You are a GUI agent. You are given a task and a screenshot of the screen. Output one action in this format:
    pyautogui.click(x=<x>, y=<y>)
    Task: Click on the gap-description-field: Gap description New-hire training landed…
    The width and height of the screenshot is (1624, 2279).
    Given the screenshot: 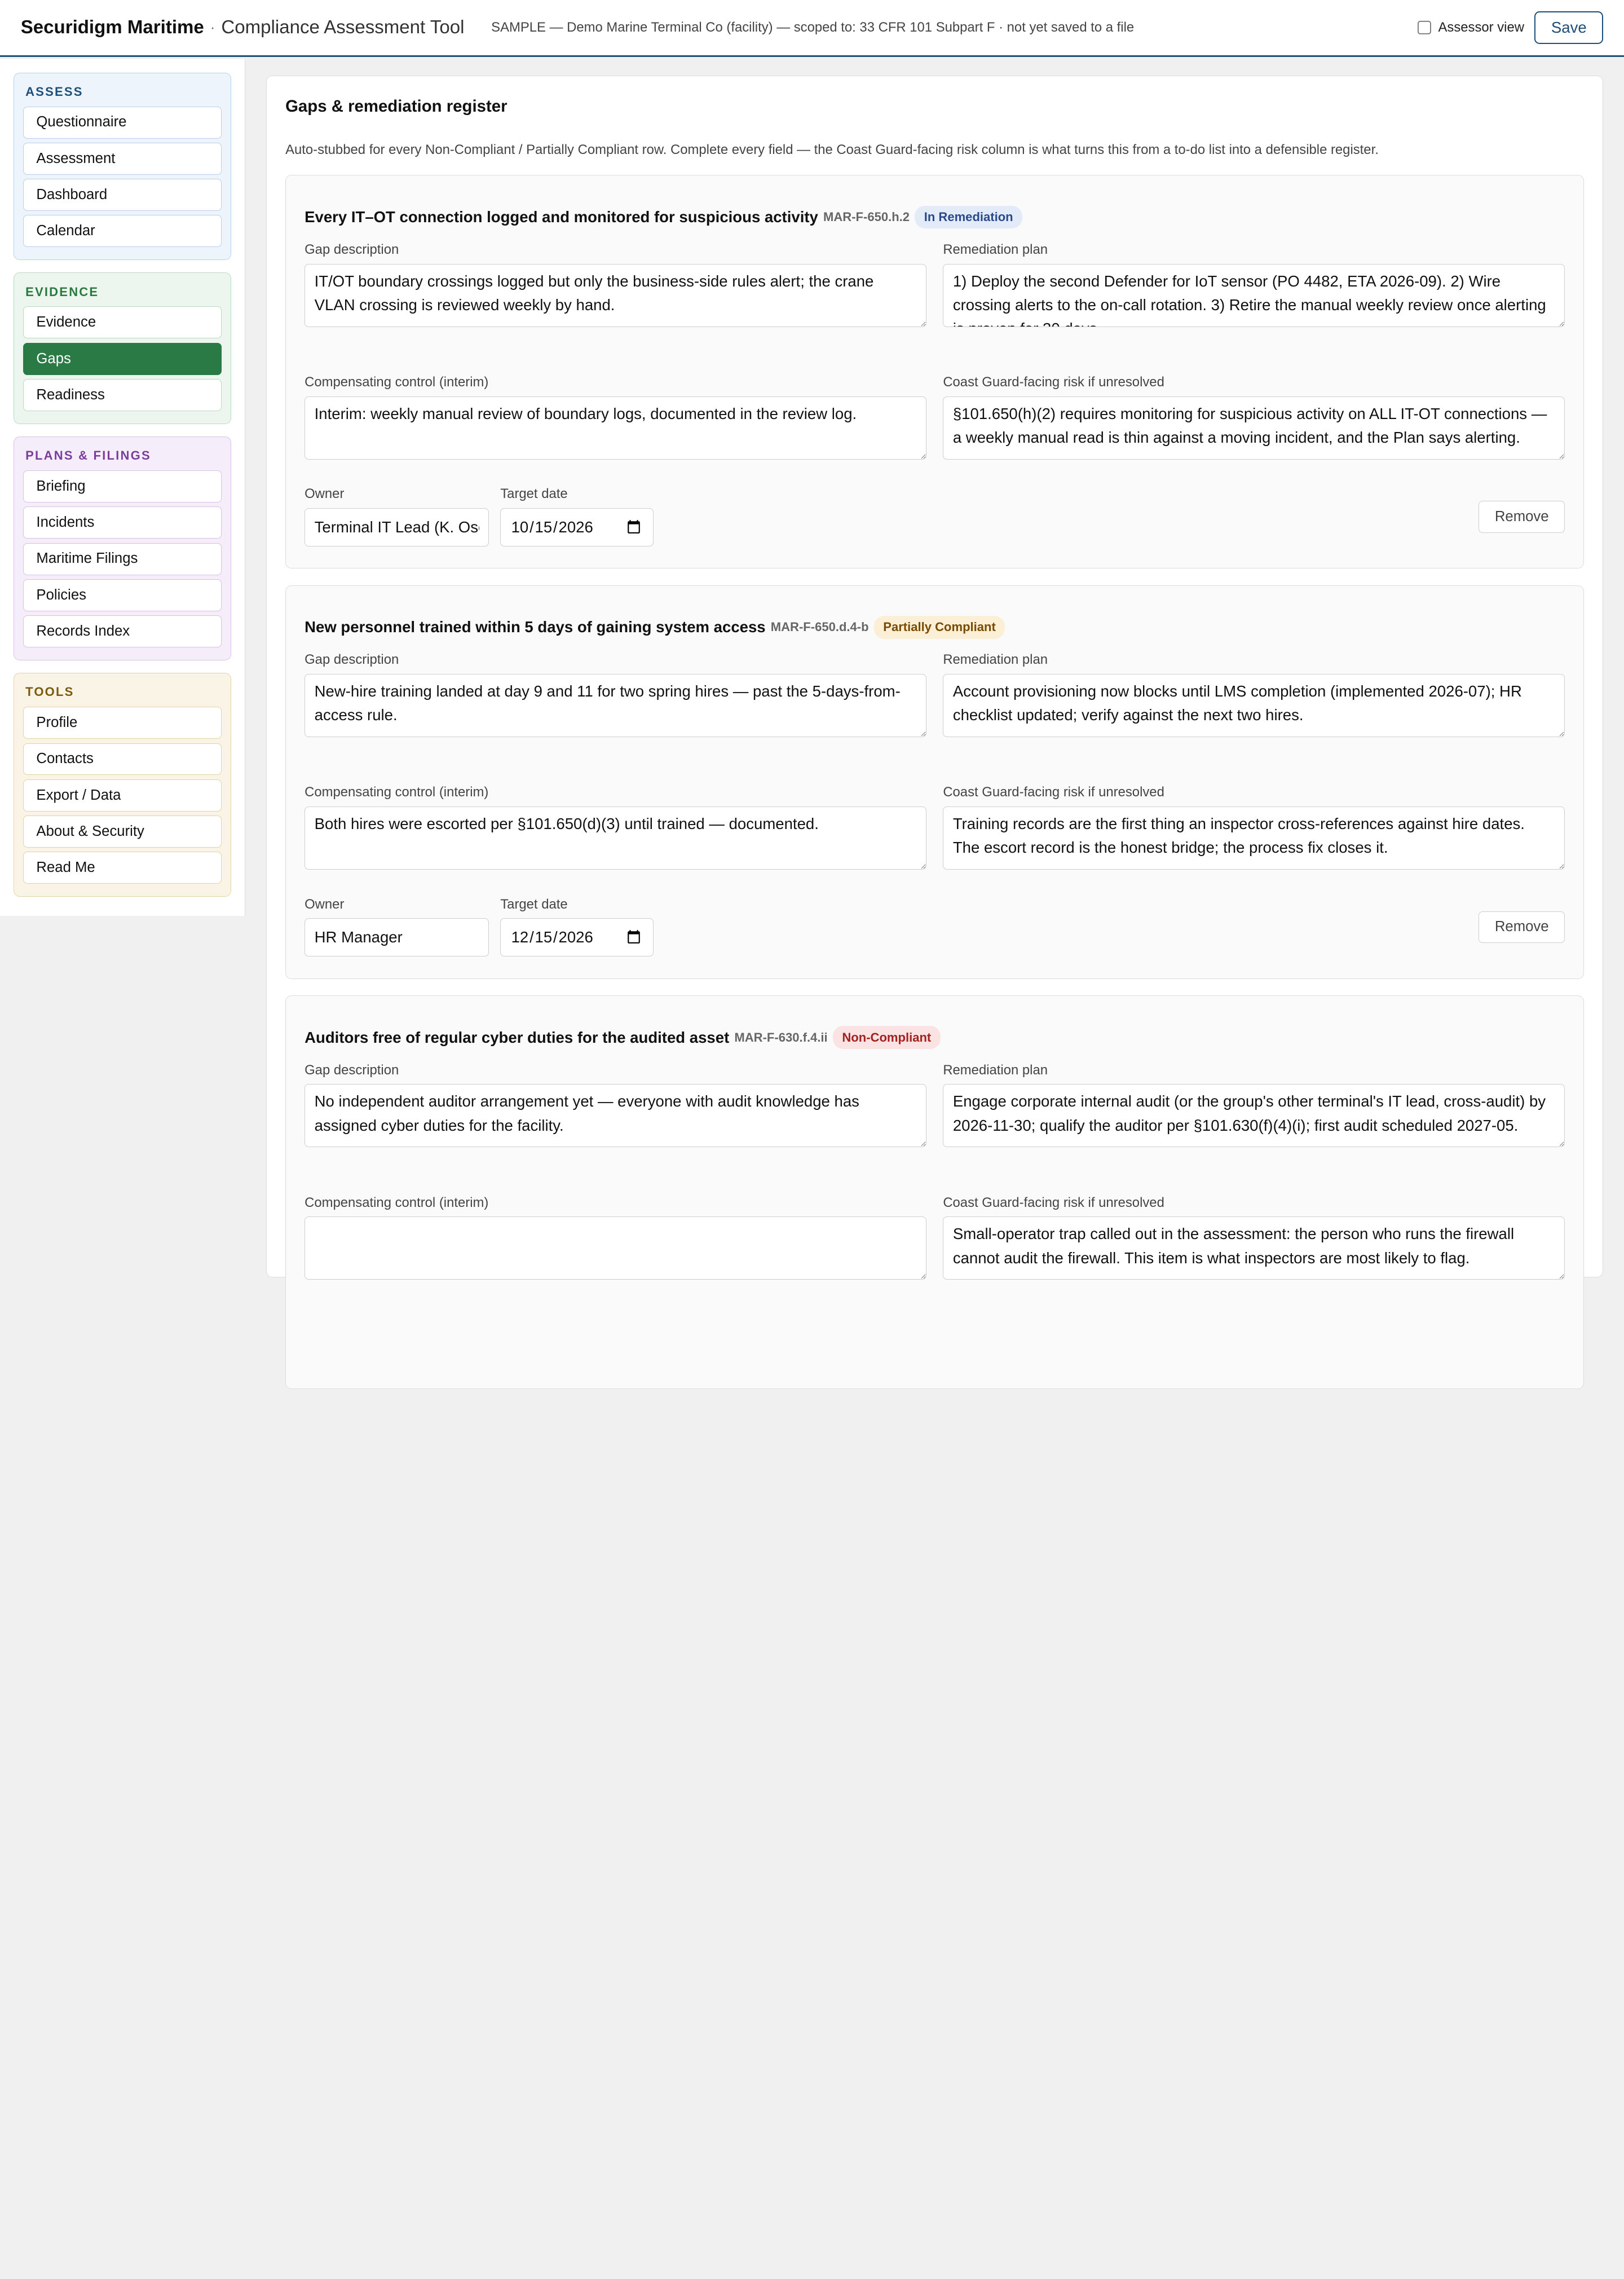 What is the action you would take?
    pyautogui.click(x=615, y=688)
    